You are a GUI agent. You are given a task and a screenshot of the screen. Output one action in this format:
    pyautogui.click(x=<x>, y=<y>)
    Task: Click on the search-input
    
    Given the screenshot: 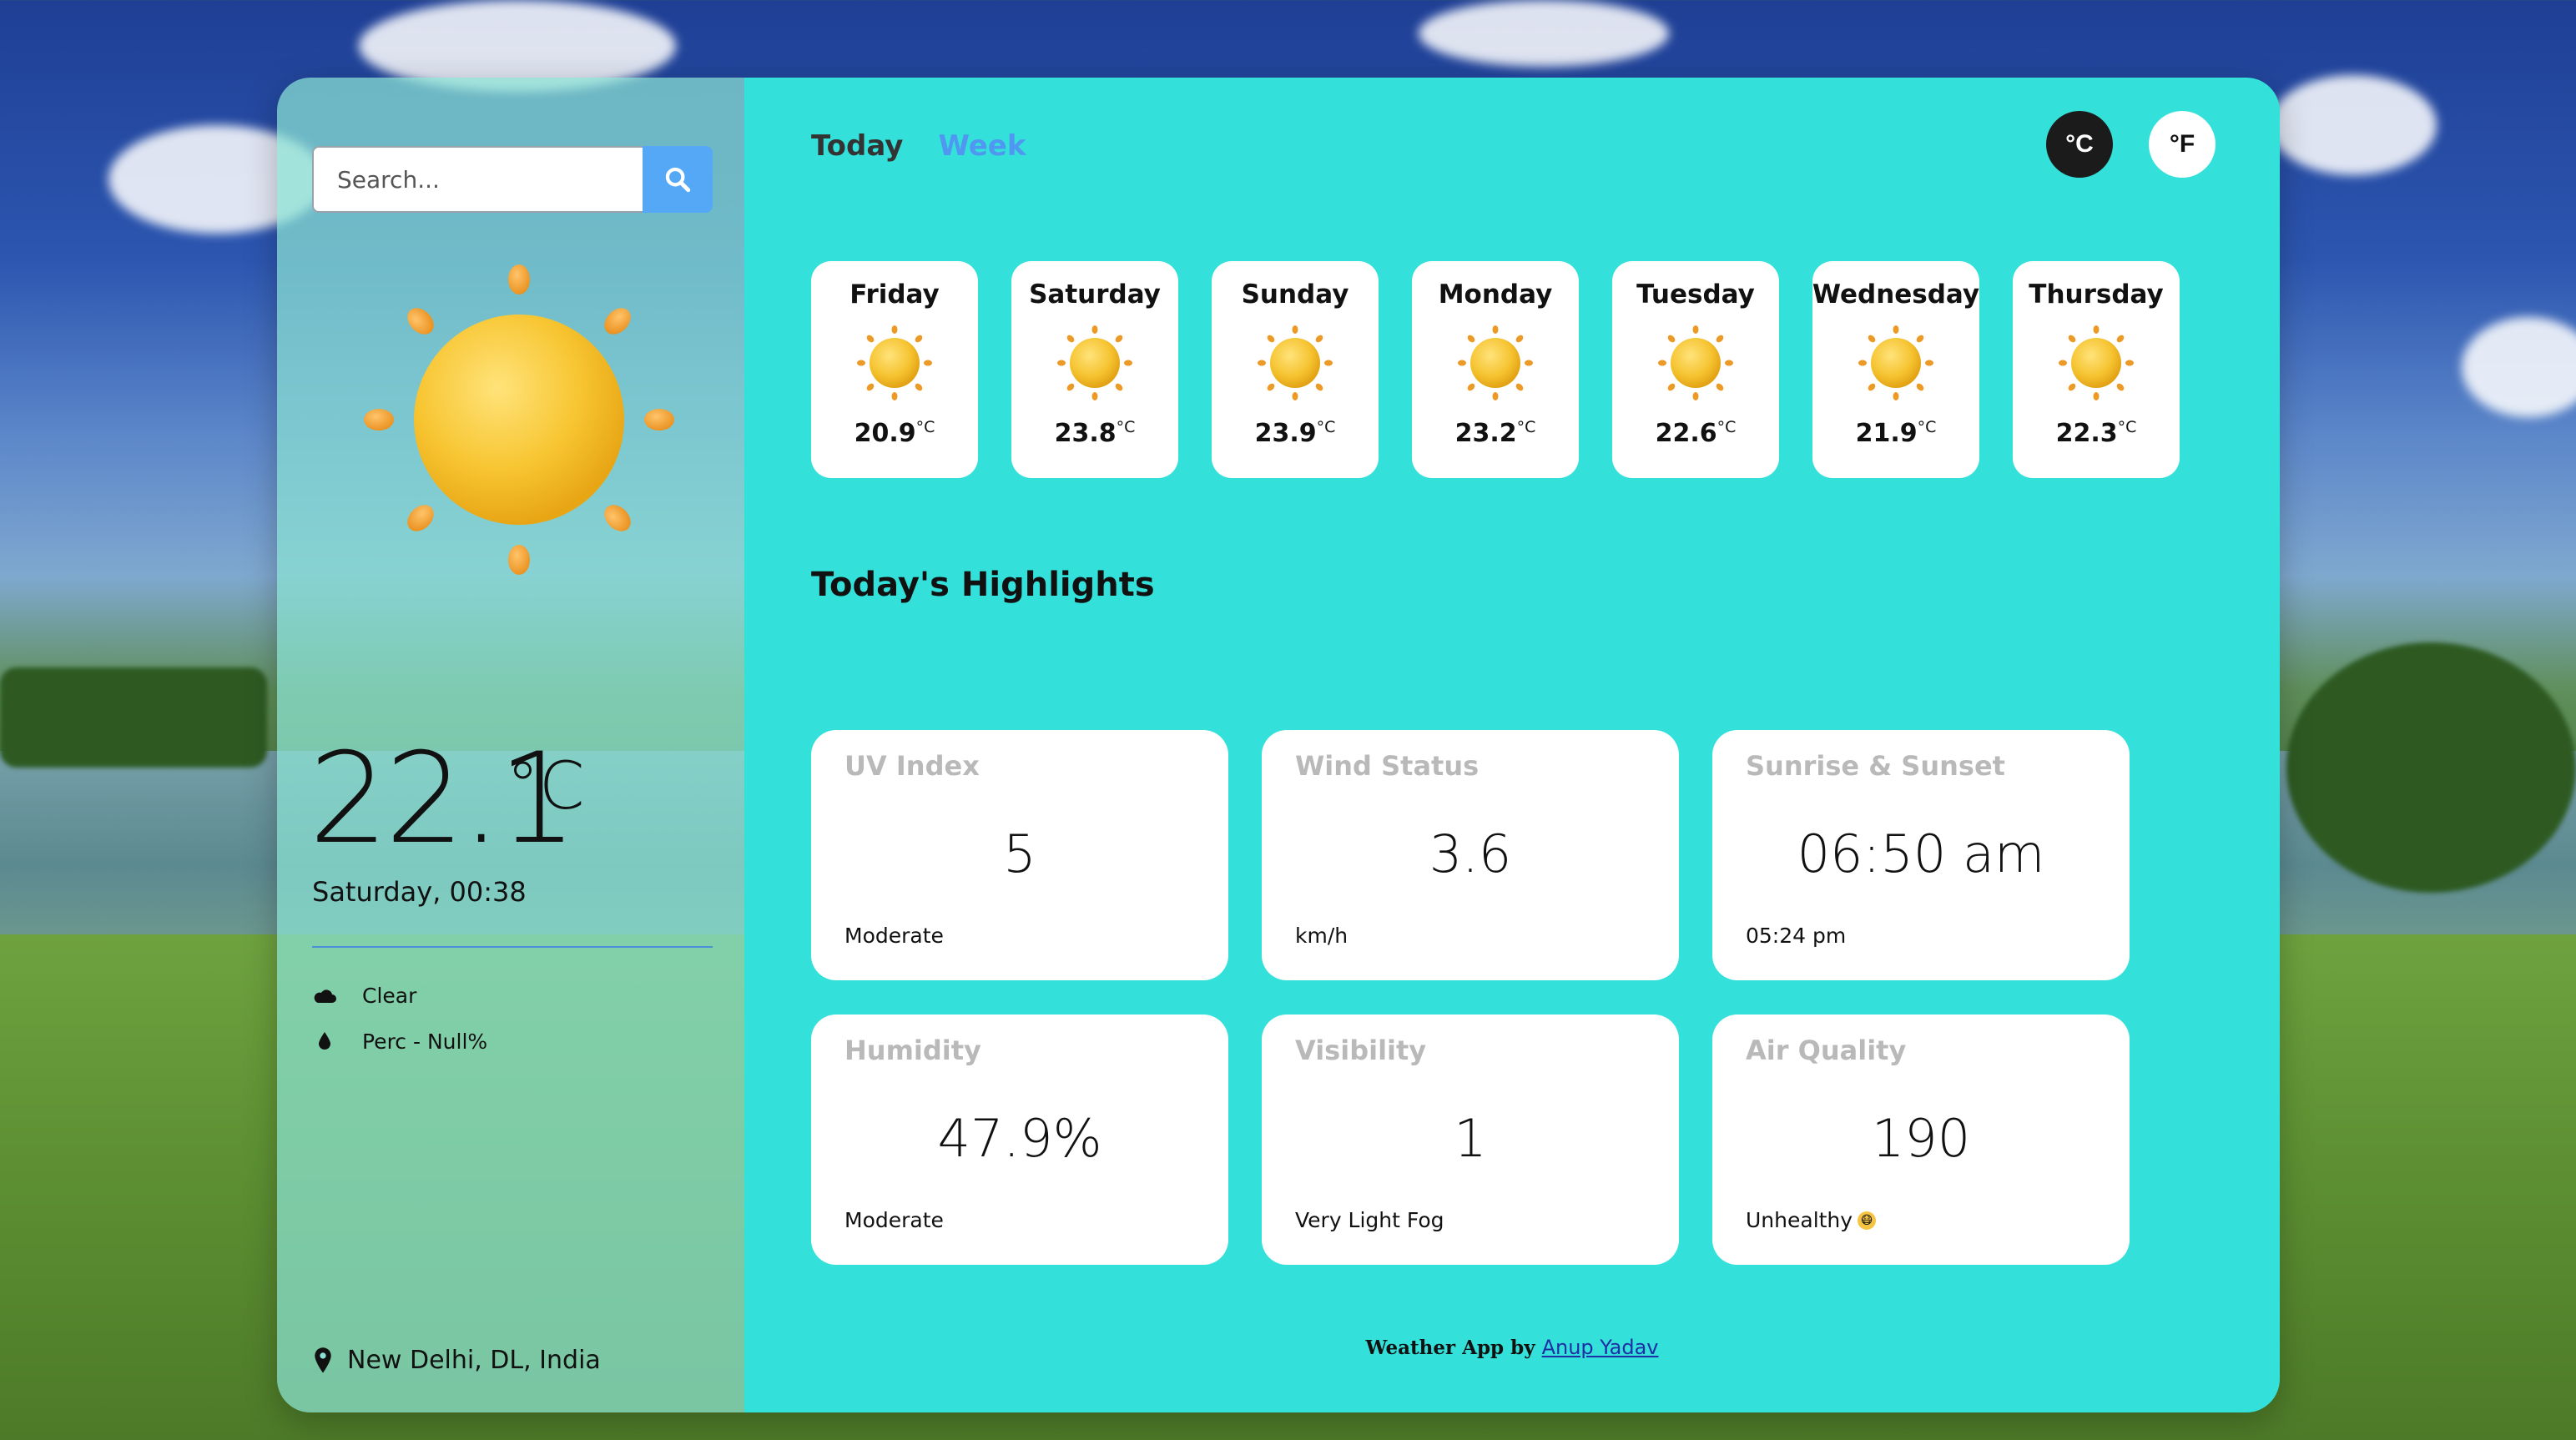 What is the action you would take?
    pyautogui.click(x=477, y=179)
    